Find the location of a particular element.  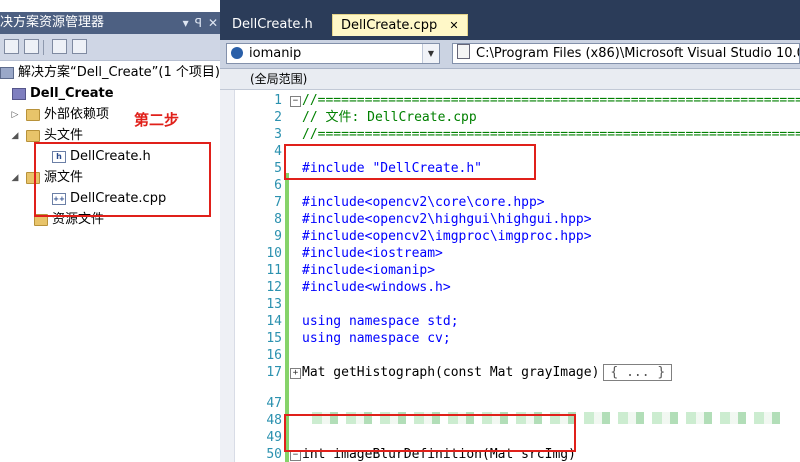

line-number: 5 is located at coordinates (278, 168).